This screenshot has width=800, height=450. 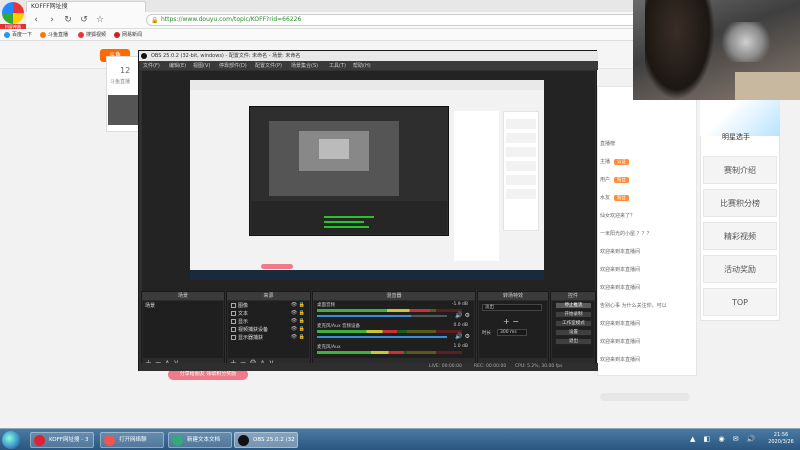 What do you see at coordinates (123, 110) in the screenshot?
I see `room-thumbnail` at bounding box center [123, 110].